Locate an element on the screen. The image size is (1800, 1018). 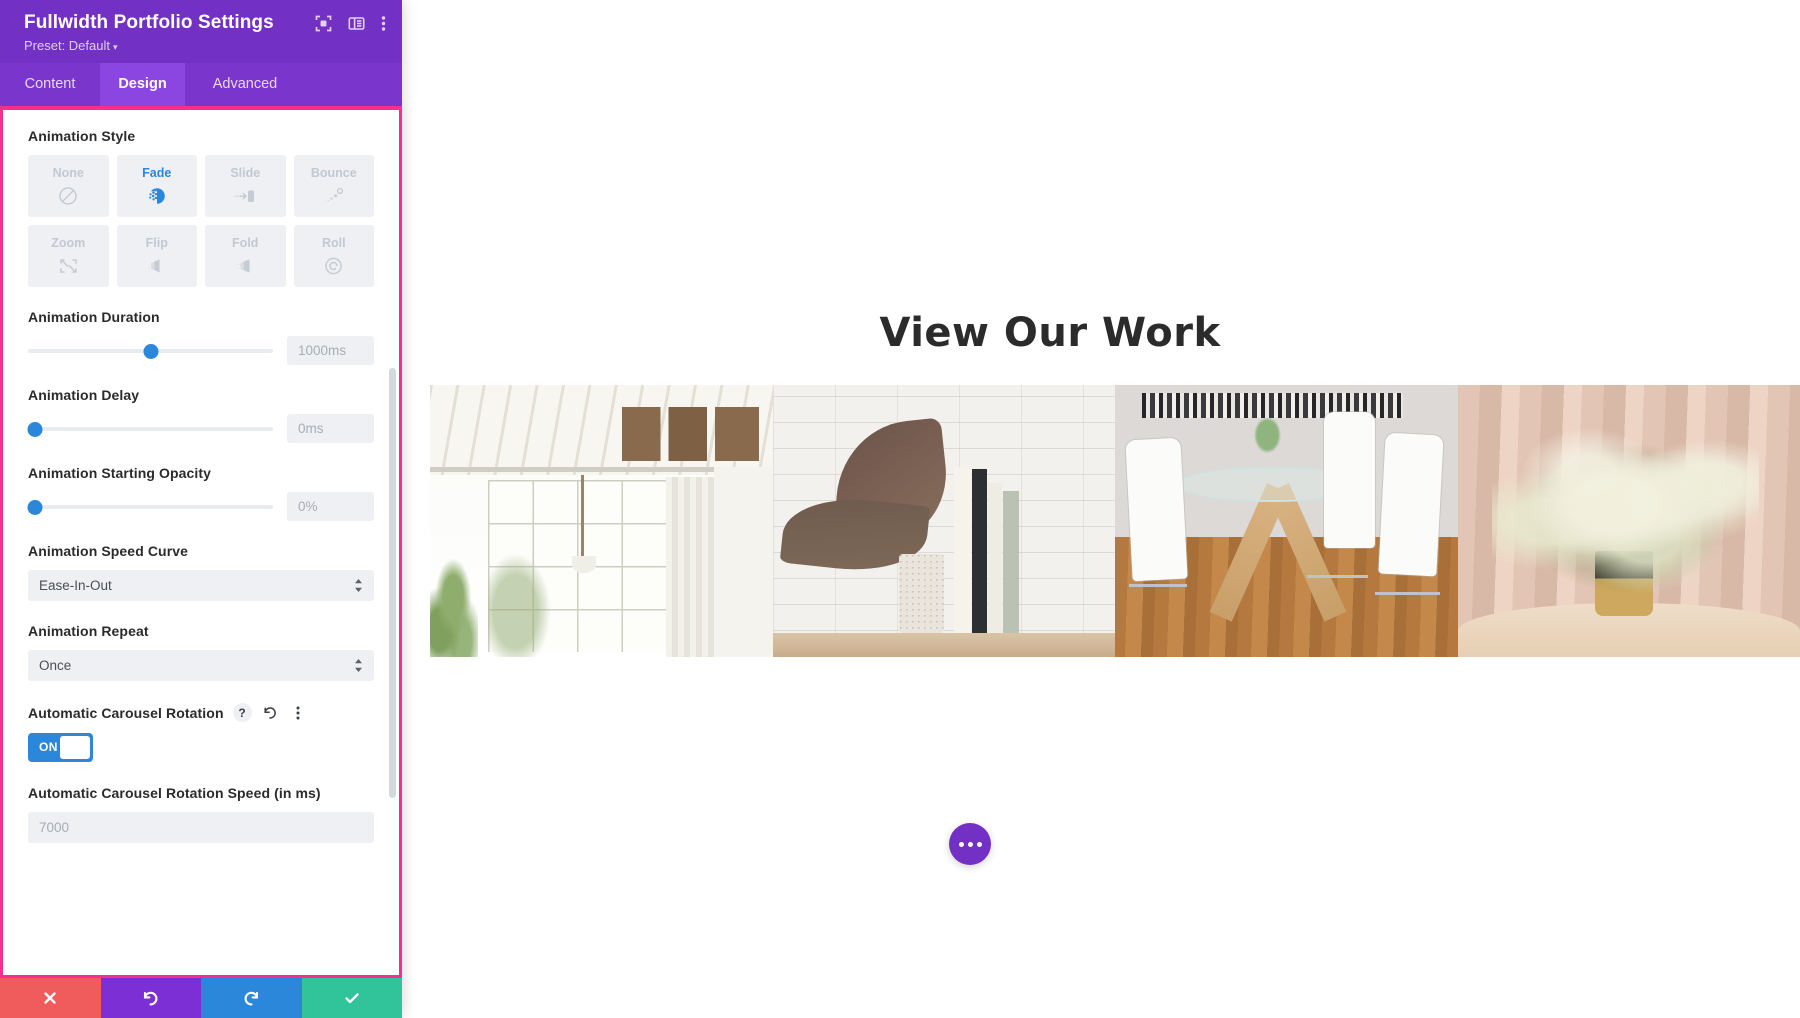
animation-option-bounce-label: Bounce is located at coordinates (333, 172).